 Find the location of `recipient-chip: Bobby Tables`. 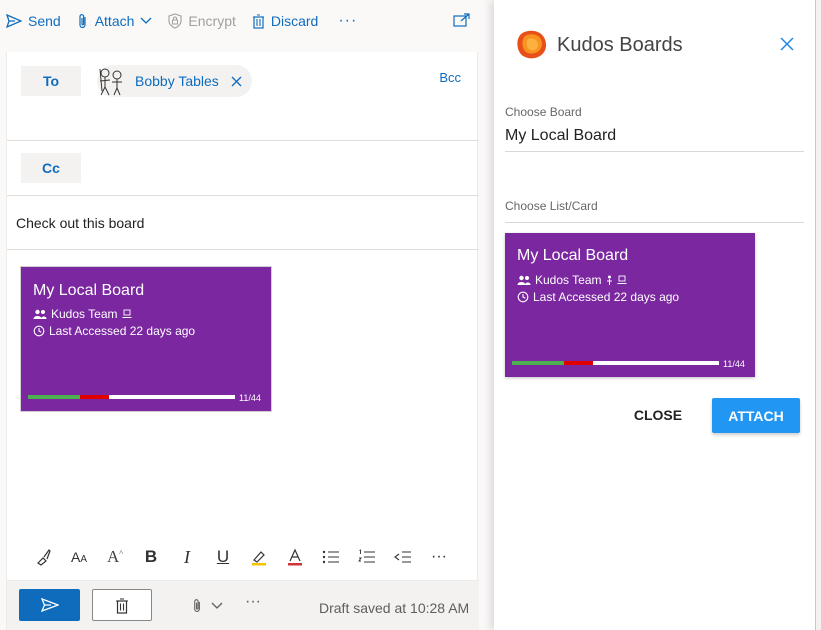

recipient-chip: Bobby Tables is located at coordinates (174, 81).